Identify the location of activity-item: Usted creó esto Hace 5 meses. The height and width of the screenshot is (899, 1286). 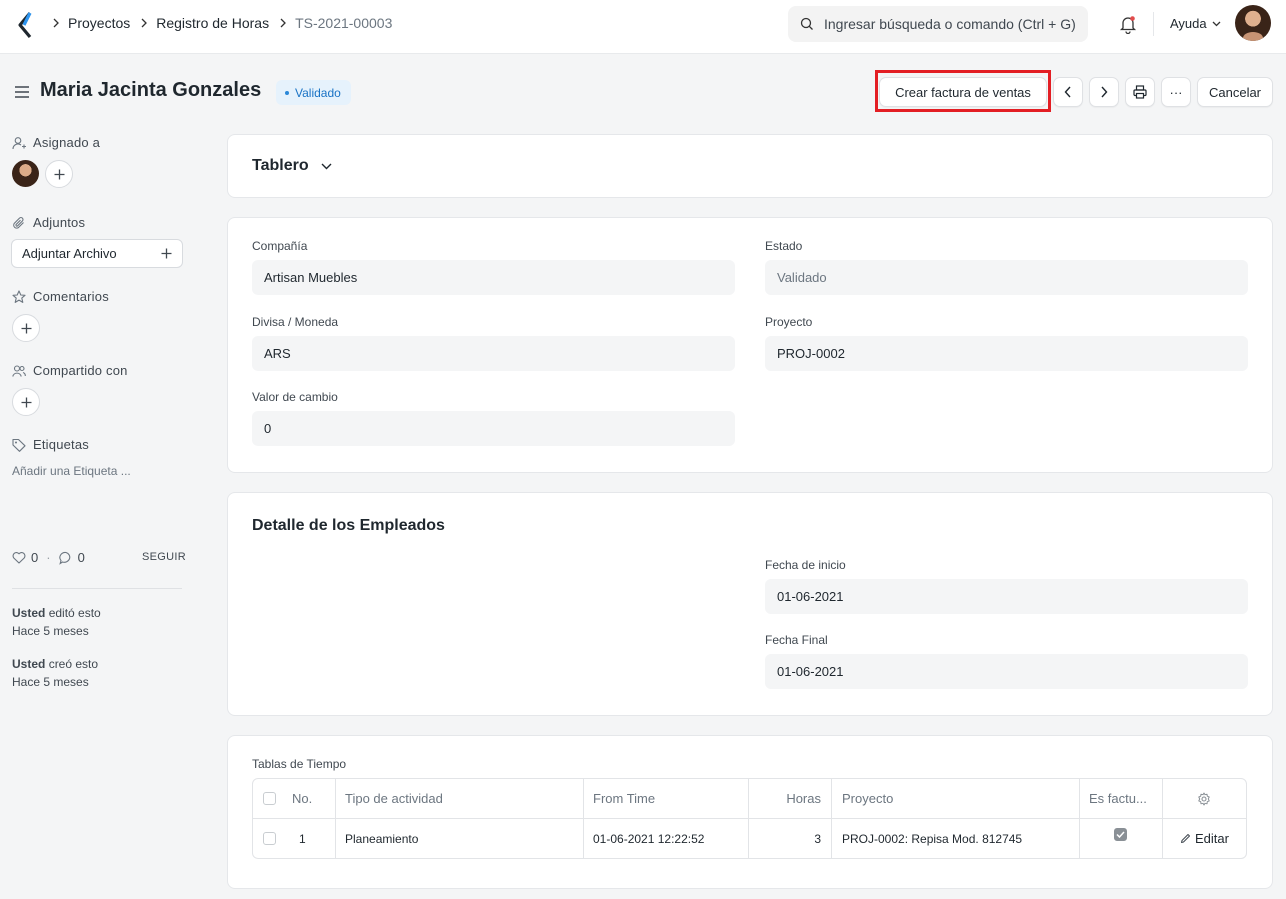
(55, 673).